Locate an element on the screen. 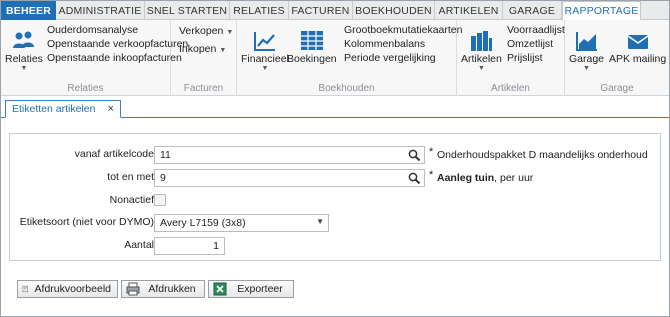  afdrukken-button: Afdrukken is located at coordinates (163, 289).